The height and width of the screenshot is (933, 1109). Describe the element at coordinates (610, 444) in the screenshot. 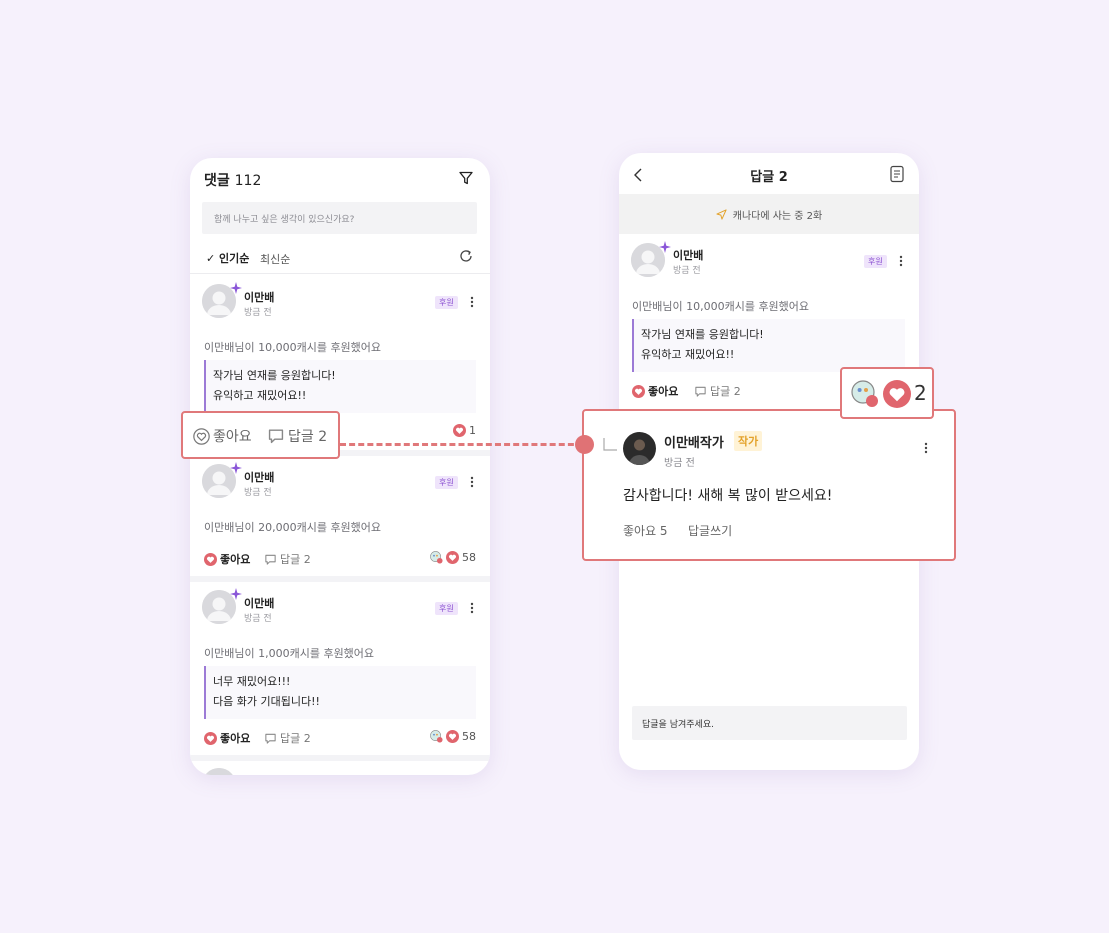

I see `reply-indent-icon` at that location.